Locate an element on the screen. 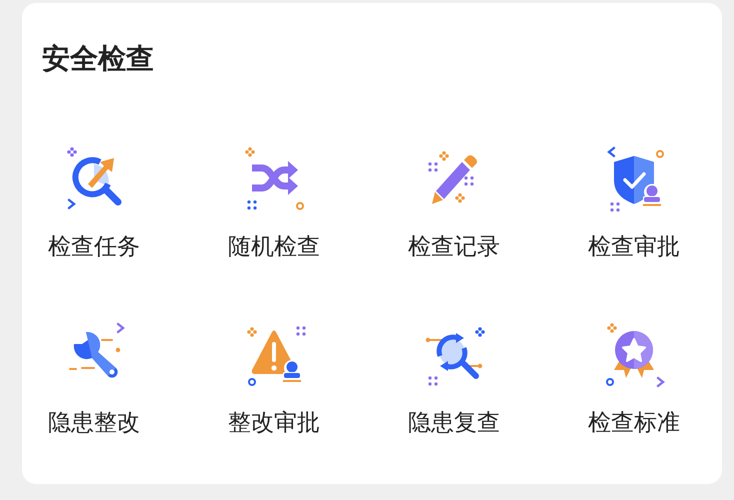 This screenshot has width=734, height=500. menu-item-label: 随机检查 is located at coordinates (274, 247).